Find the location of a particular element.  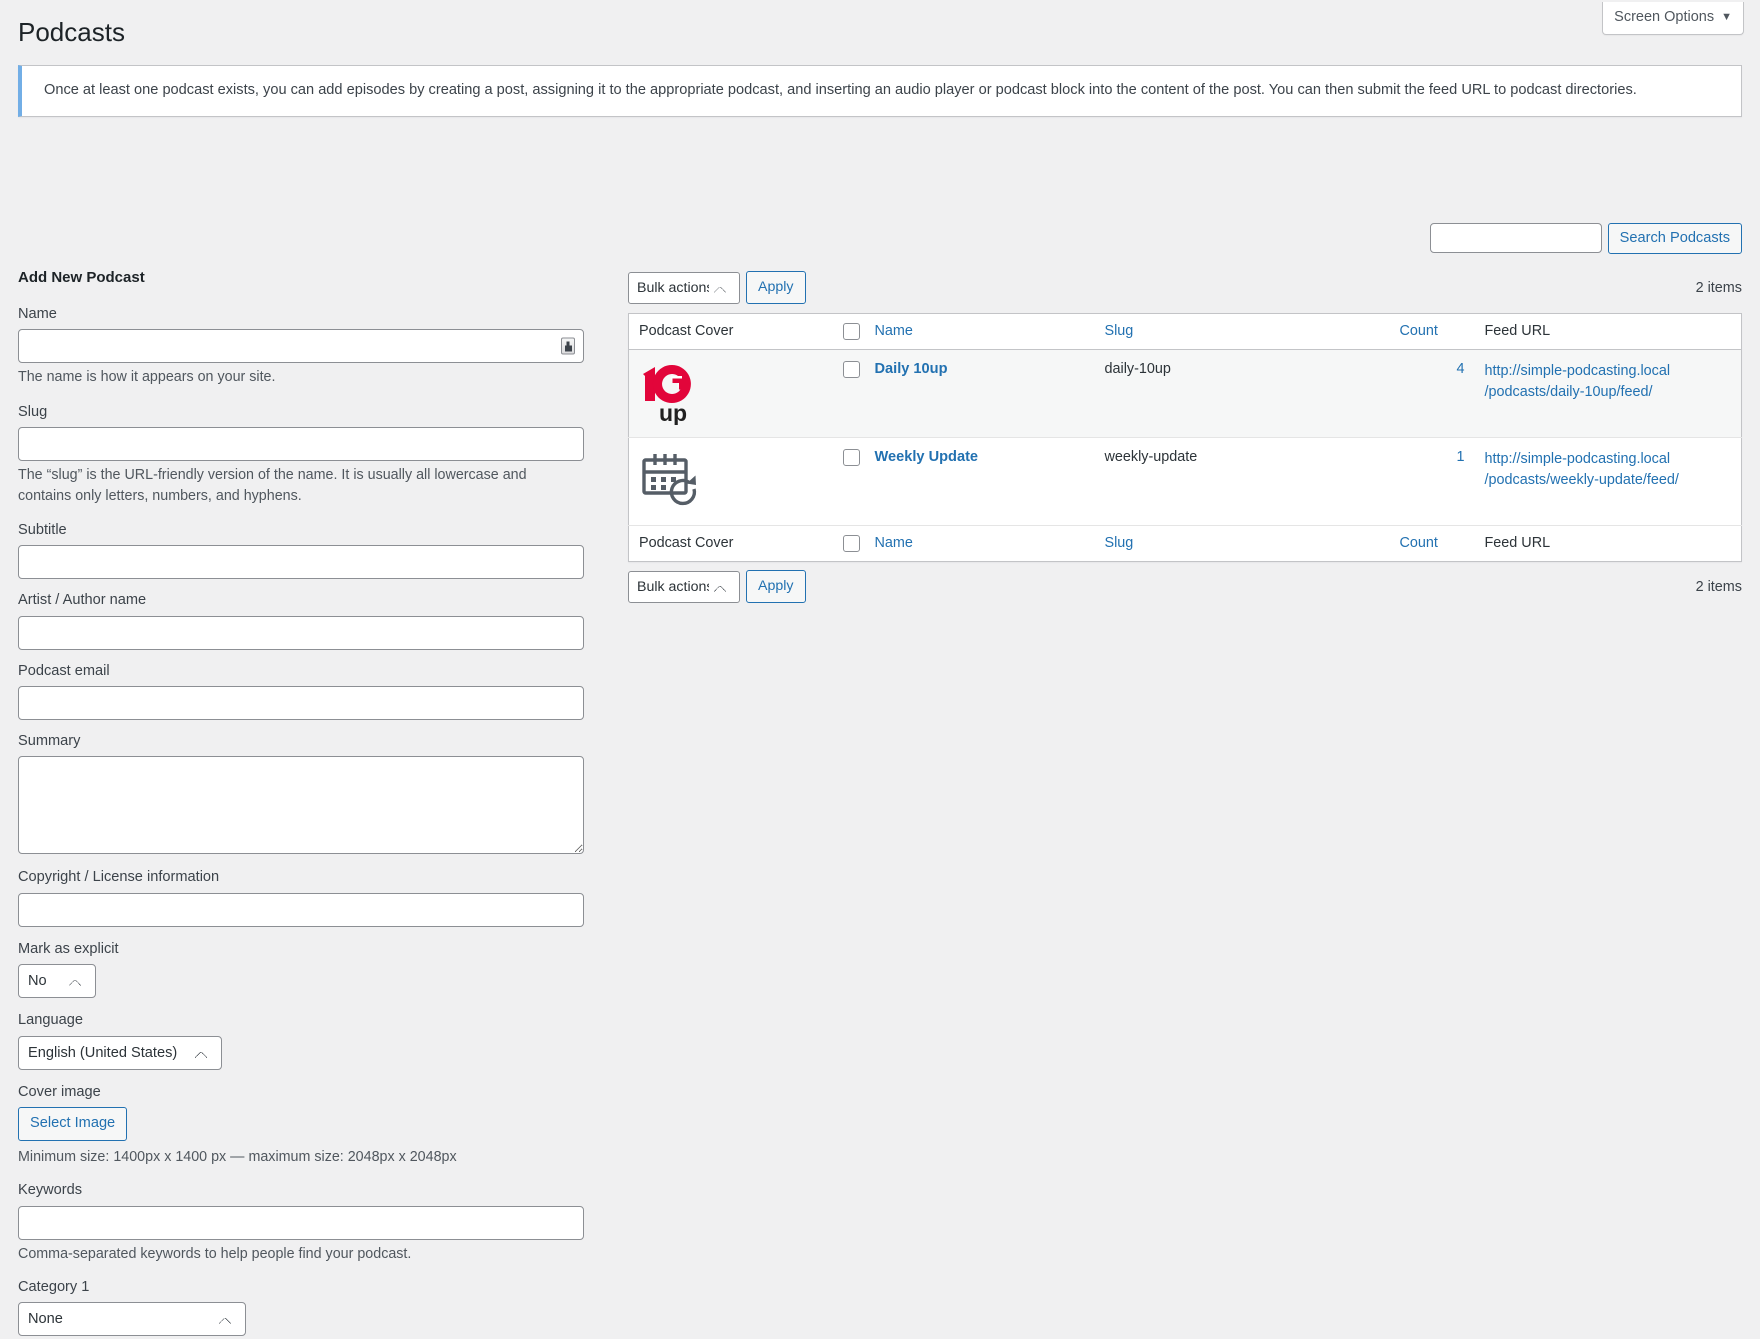

table-footer-row: Podcast Cover Name Slug Count Feed URL is located at coordinates (1185, 543).